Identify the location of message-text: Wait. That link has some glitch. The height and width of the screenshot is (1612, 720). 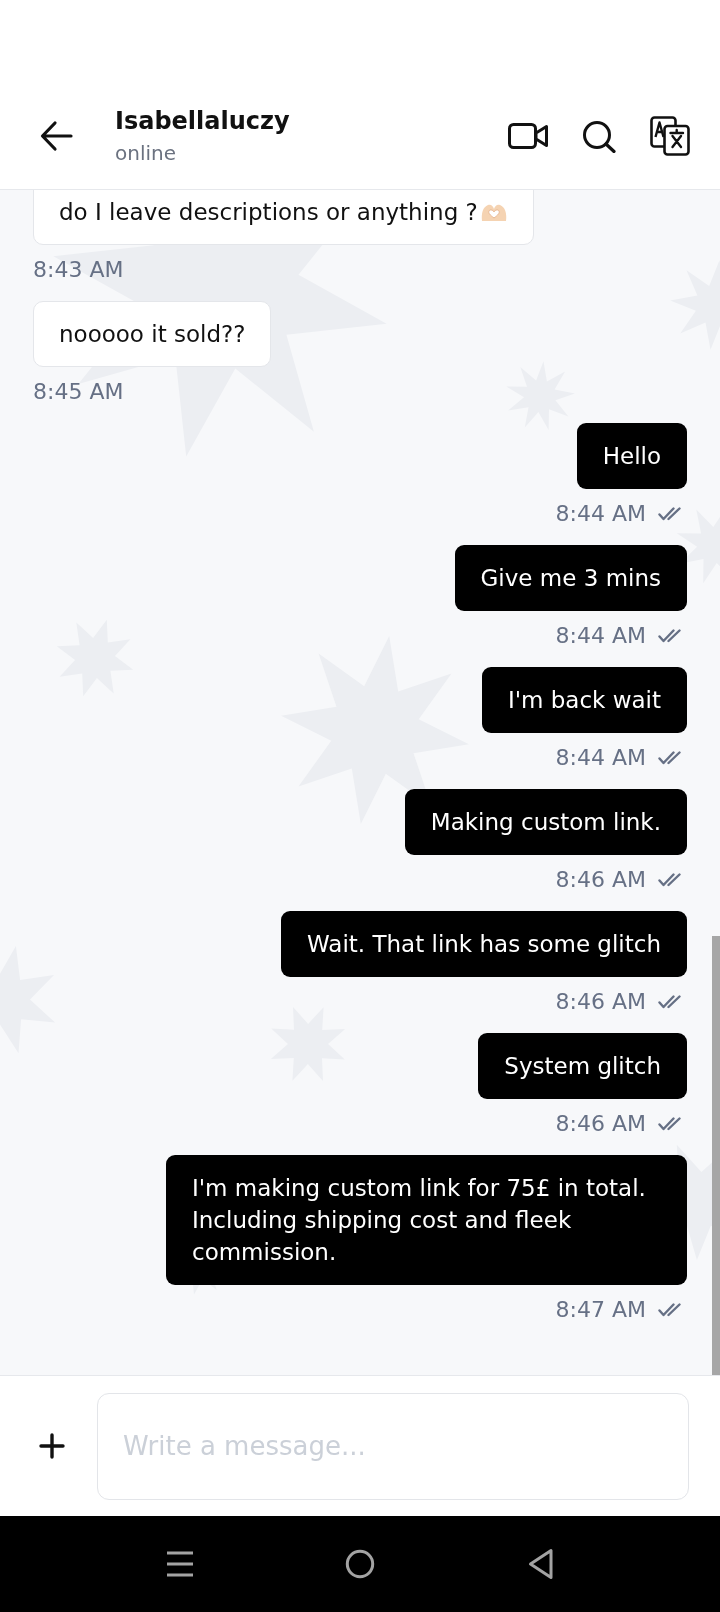
(484, 944).